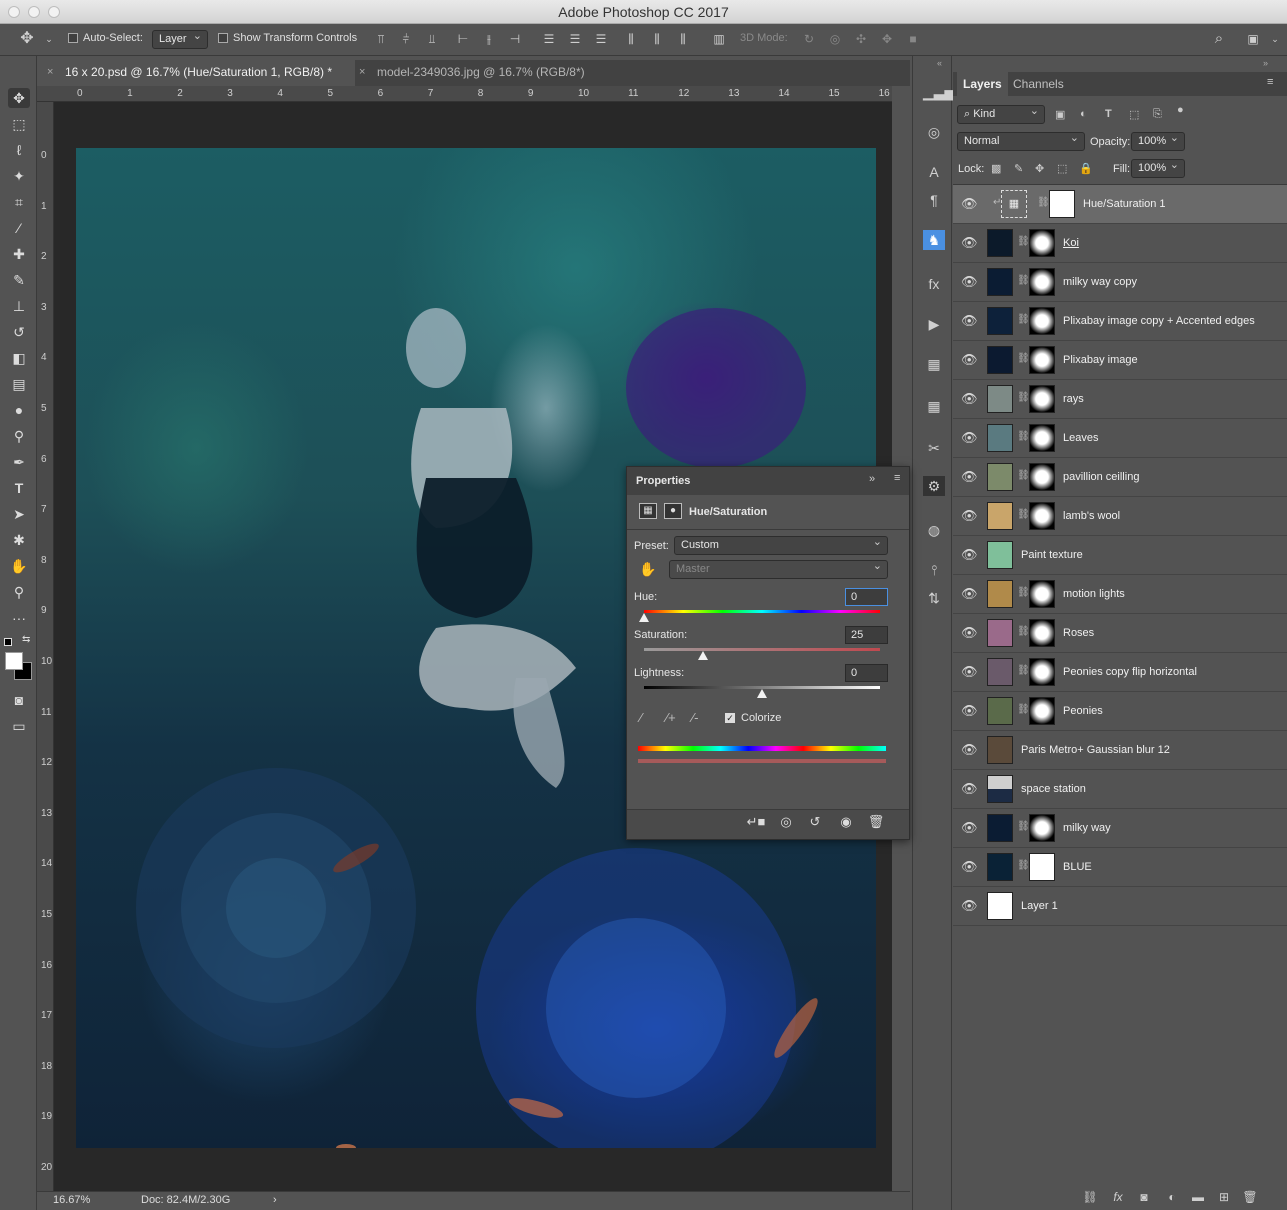  What do you see at coordinates (631, 39) in the screenshot?
I see `distribute-left-icon: ⫼` at bounding box center [631, 39].